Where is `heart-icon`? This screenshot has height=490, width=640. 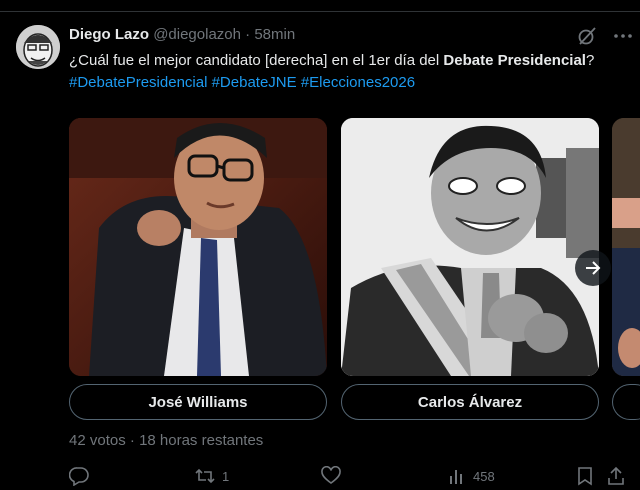 heart-icon is located at coordinates (331, 475).